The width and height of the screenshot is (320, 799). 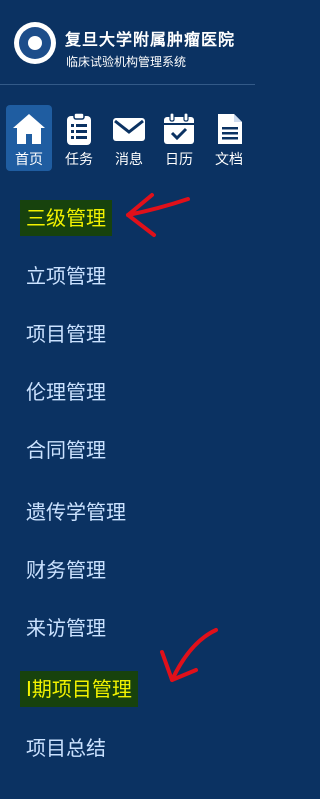 I want to click on hospital-name: 复旦大学附属肿瘤医院, so click(x=150, y=39).